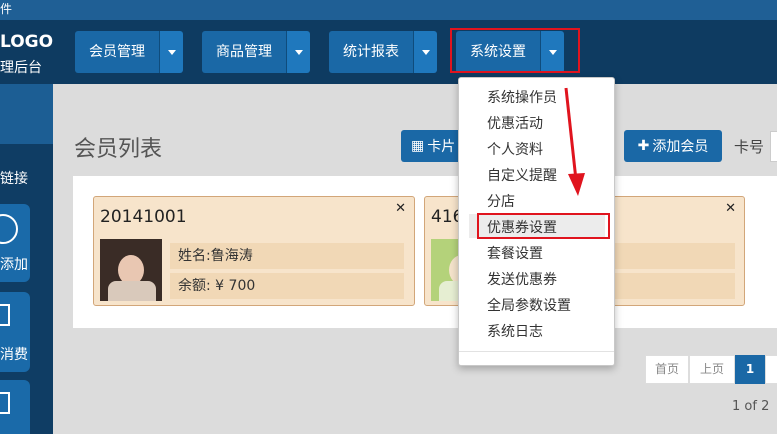 The width and height of the screenshot is (777, 434). I want to click on menu-item-global-parameters: 全局参数设置, so click(529, 305).